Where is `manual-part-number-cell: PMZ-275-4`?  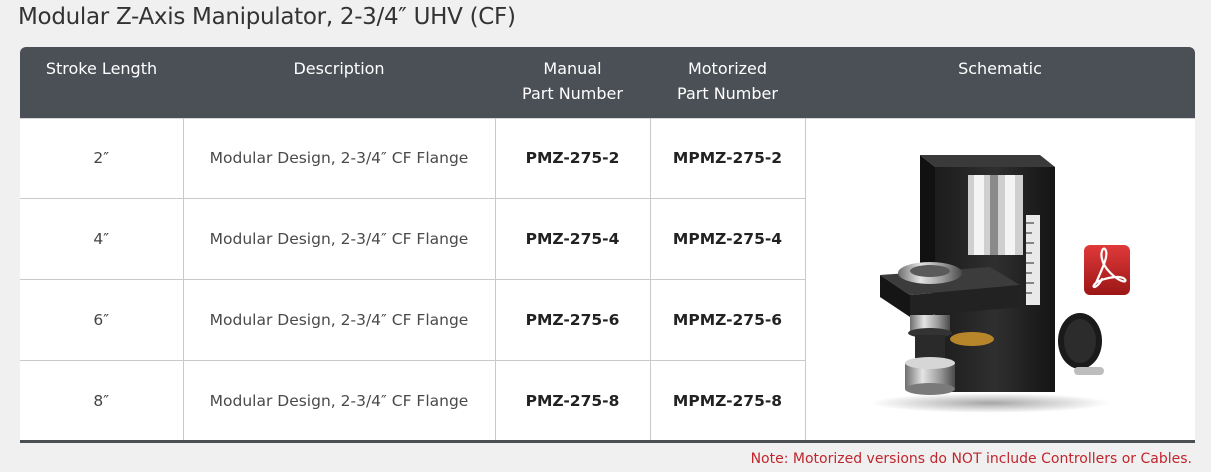
manual-part-number-cell: PMZ-275-4 is located at coordinates (572, 239).